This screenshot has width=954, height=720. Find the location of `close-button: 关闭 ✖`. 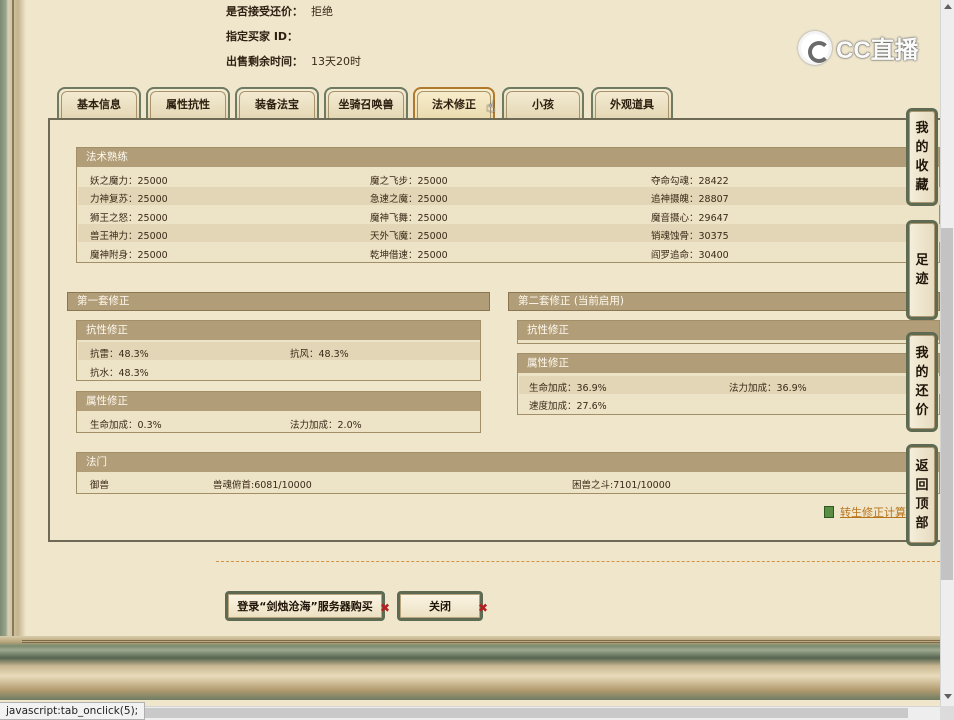

close-button: 关闭 ✖ is located at coordinates (442, 606).